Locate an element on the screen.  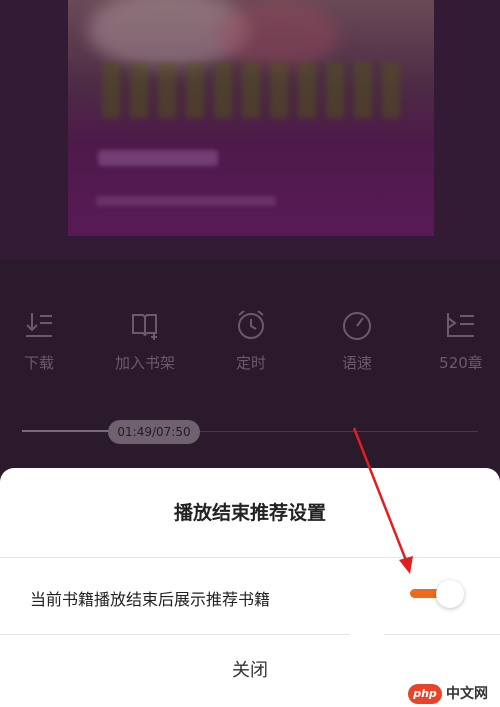
recommend-option-label: 当前书籍播放结束后展示推荐书籍 is located at coordinates (150, 599).